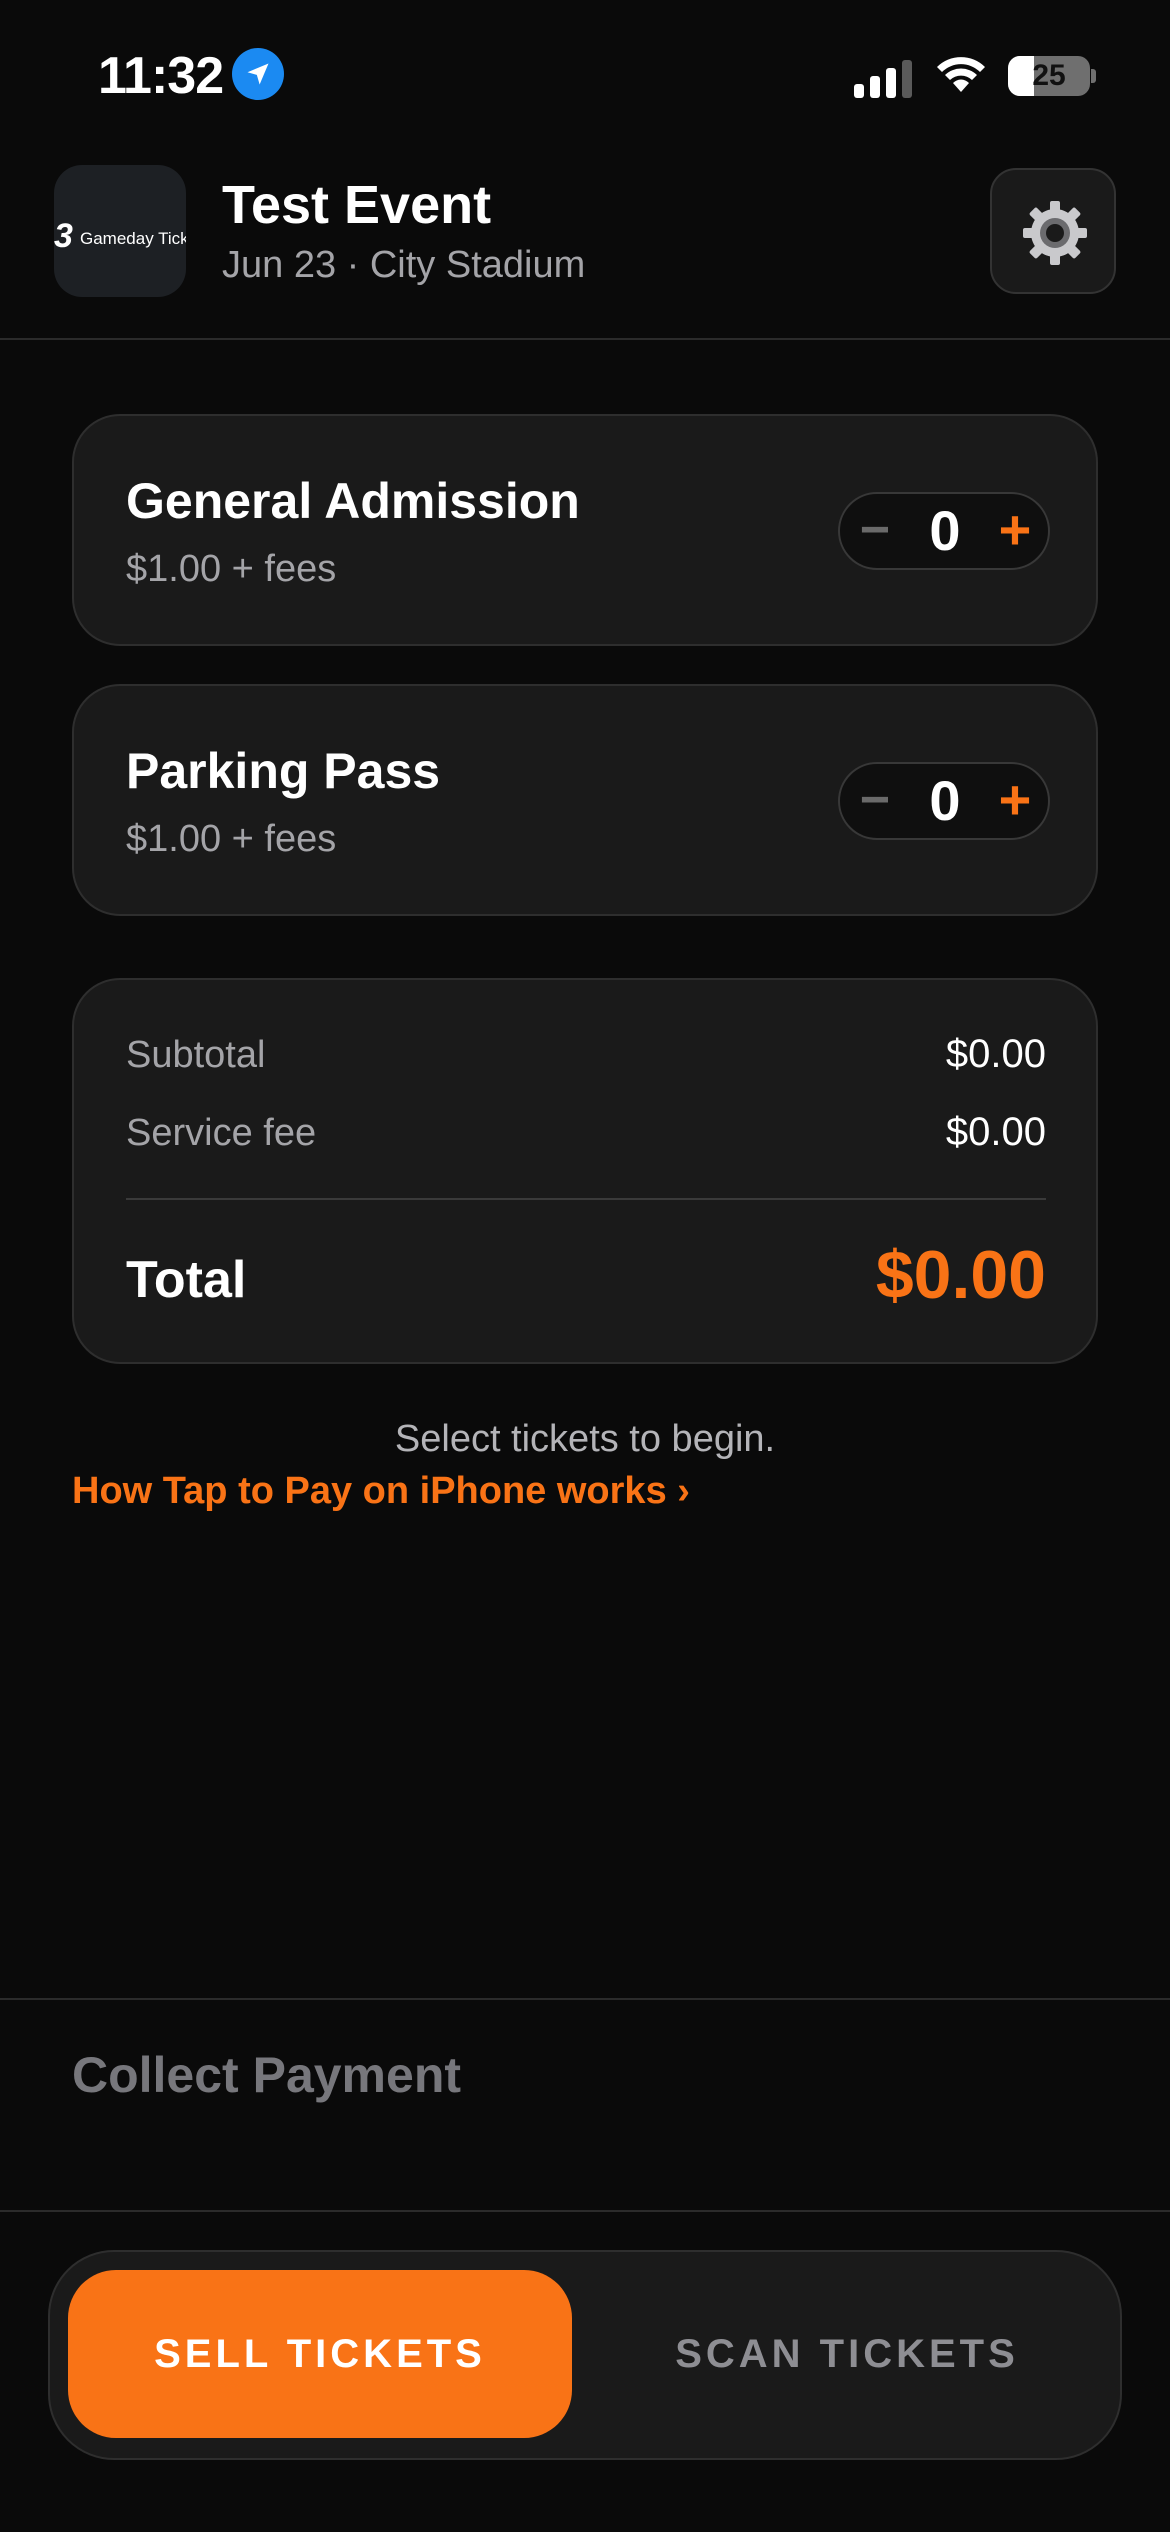  I want to click on status-bar: 11:32 25, so click(585, 75).